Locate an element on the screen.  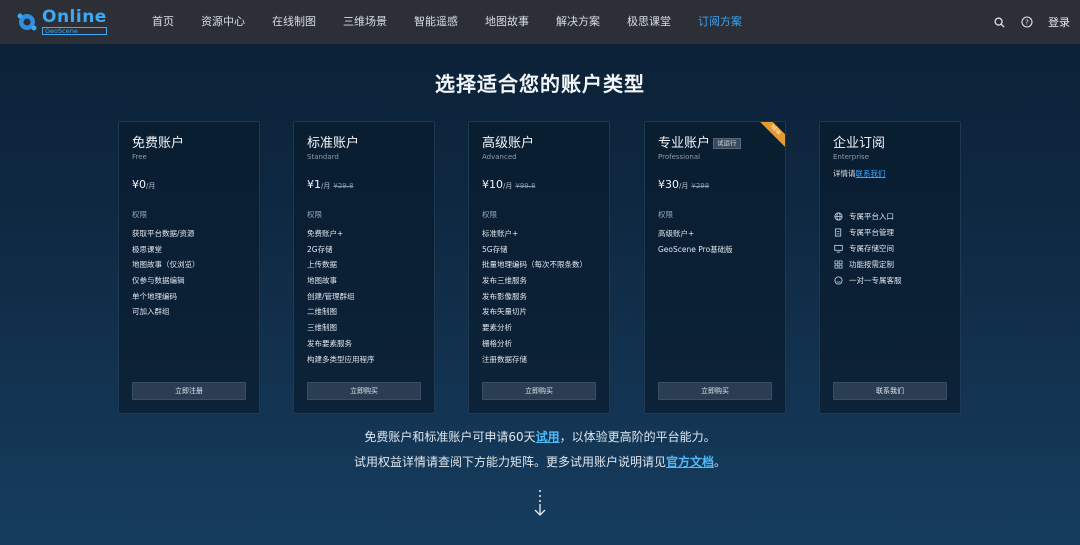
original-price: ¥29.8 is located at coordinates (343, 186).